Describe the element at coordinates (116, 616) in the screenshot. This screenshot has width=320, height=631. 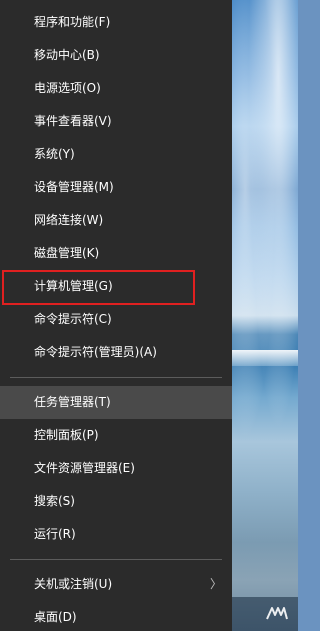
I see `menu-item-desktop: 桌面(D)` at that location.